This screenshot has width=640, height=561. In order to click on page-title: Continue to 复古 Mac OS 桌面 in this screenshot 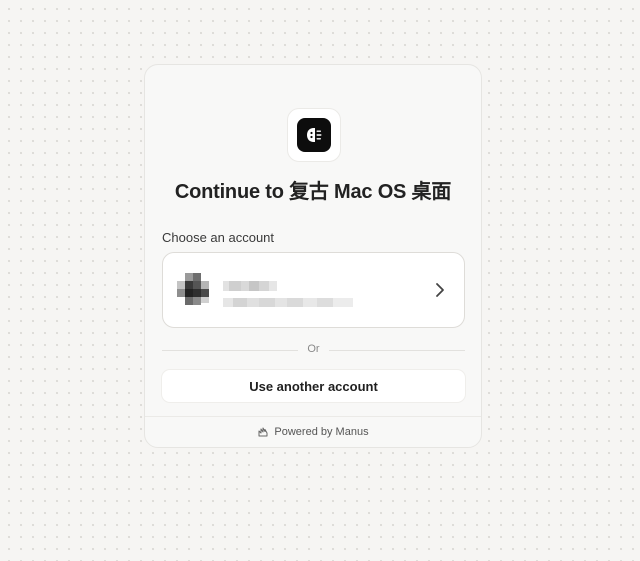, I will do `click(313, 192)`.